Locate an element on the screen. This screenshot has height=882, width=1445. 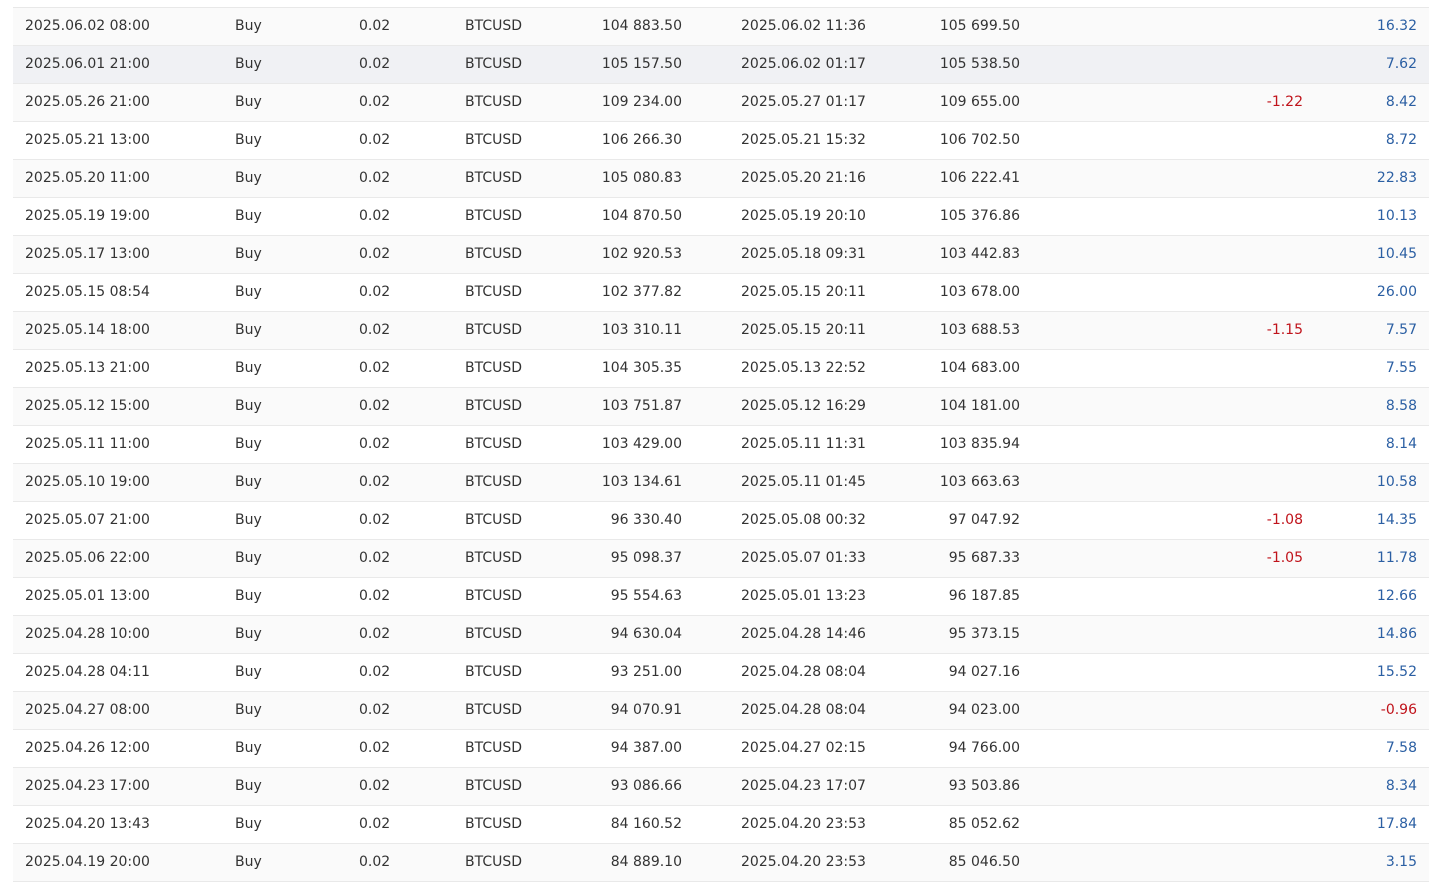
profit-cell: 15.52 is located at coordinates (1396, 672).